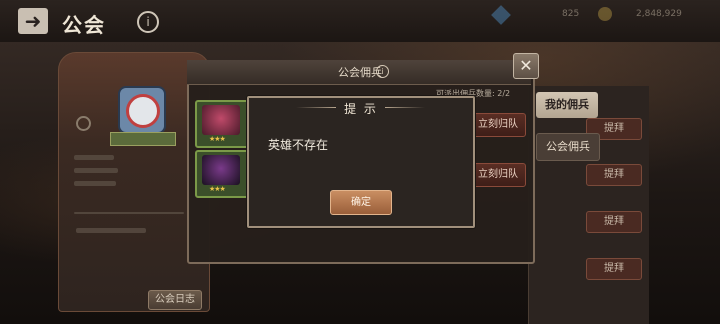  Describe the element at coordinates (360, 72) in the screenshot. I see `mercenary-window-title: 公会佣兵` at that location.